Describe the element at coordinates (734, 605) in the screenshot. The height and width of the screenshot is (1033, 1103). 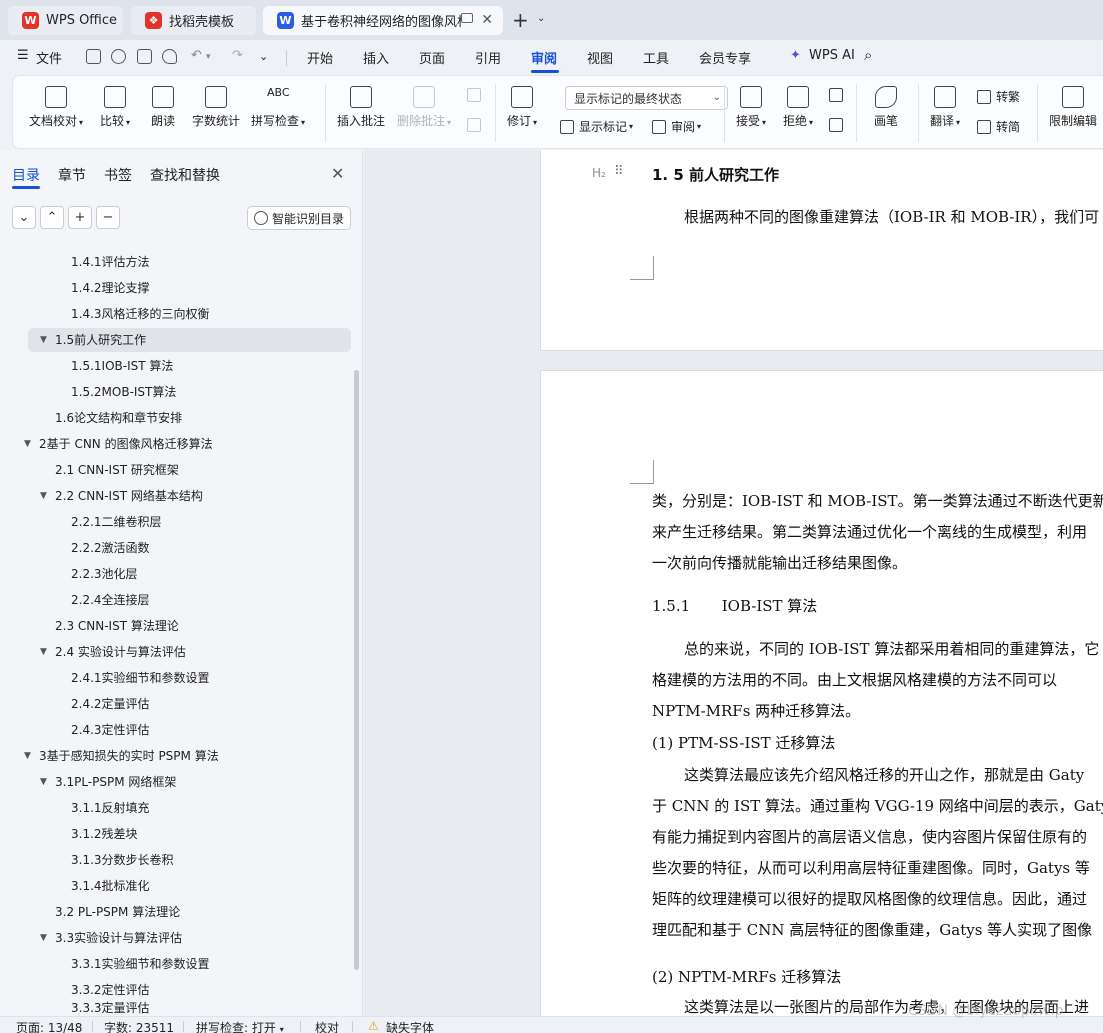
I see `subsection-heading: 1.5.1 IOB-IST 算法` at that location.